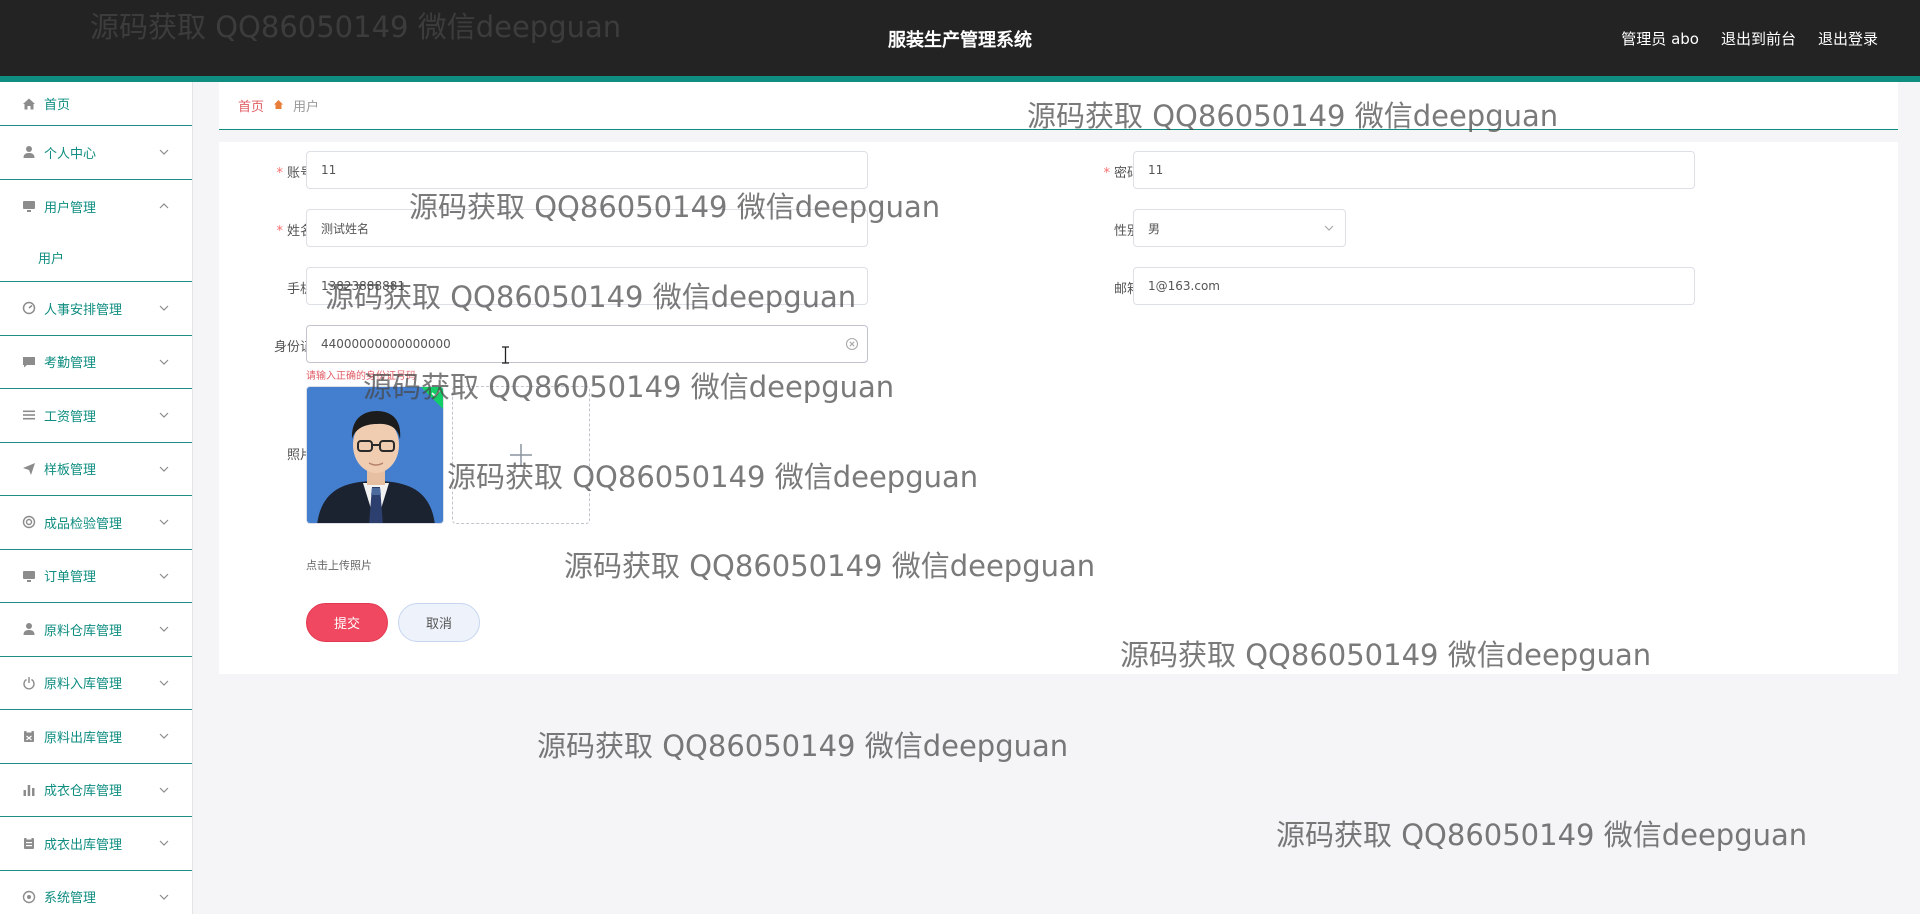  Describe the element at coordinates (1414, 286) in the screenshot. I see `email-input: 1@163.com` at that location.